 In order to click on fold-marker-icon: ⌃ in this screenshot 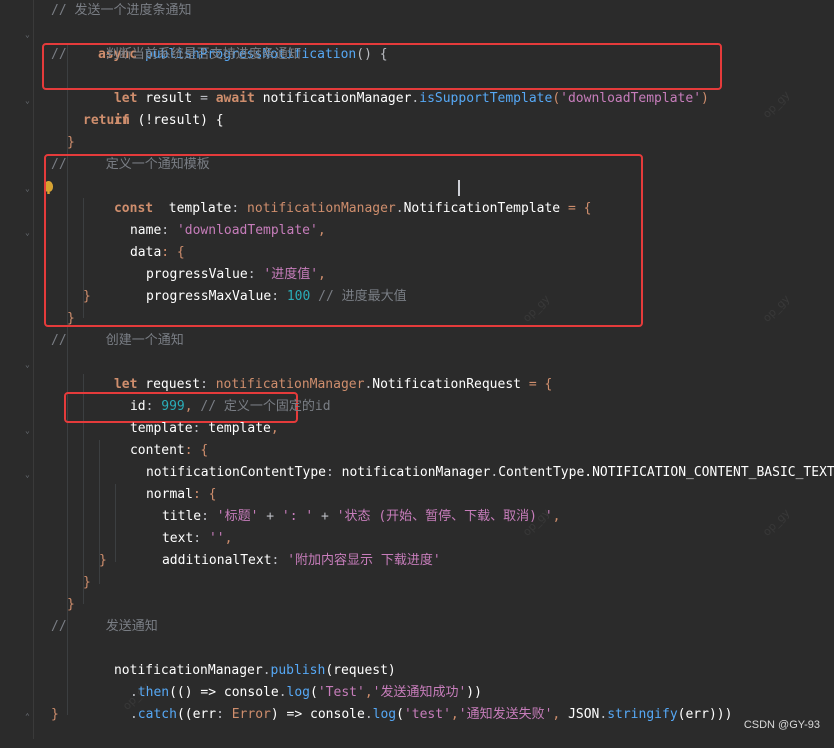, I will do `click(29, 717)`.